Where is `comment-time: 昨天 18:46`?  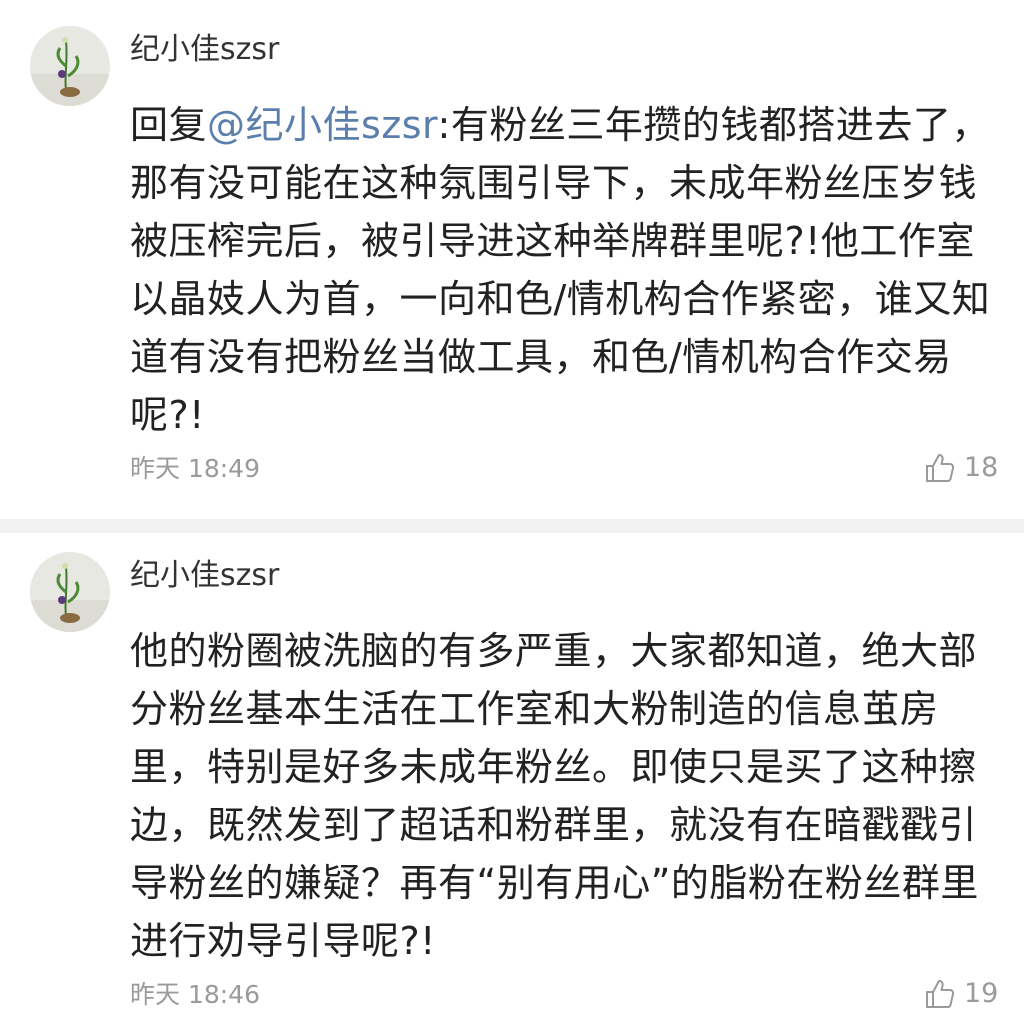 comment-time: 昨天 18:46 is located at coordinates (195, 994).